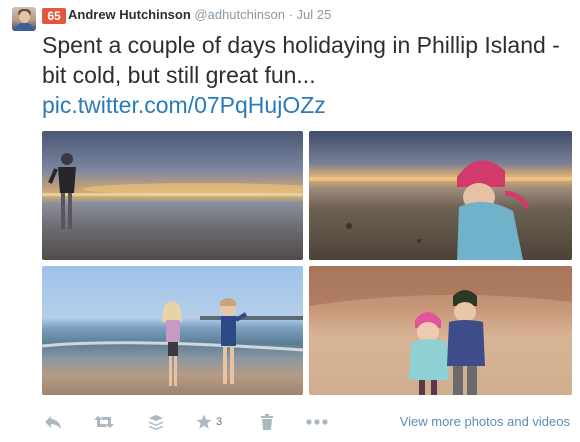 This screenshot has height=442, width=580. What do you see at coordinates (219, 422) in the screenshot?
I see `favorite-count: 3` at bounding box center [219, 422].